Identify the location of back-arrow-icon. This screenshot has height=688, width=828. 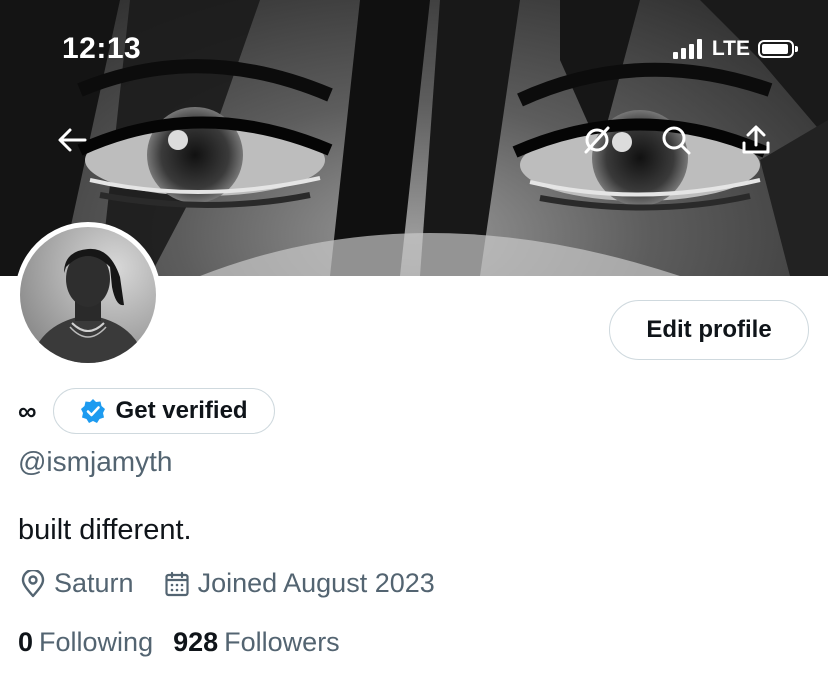
(72, 140).